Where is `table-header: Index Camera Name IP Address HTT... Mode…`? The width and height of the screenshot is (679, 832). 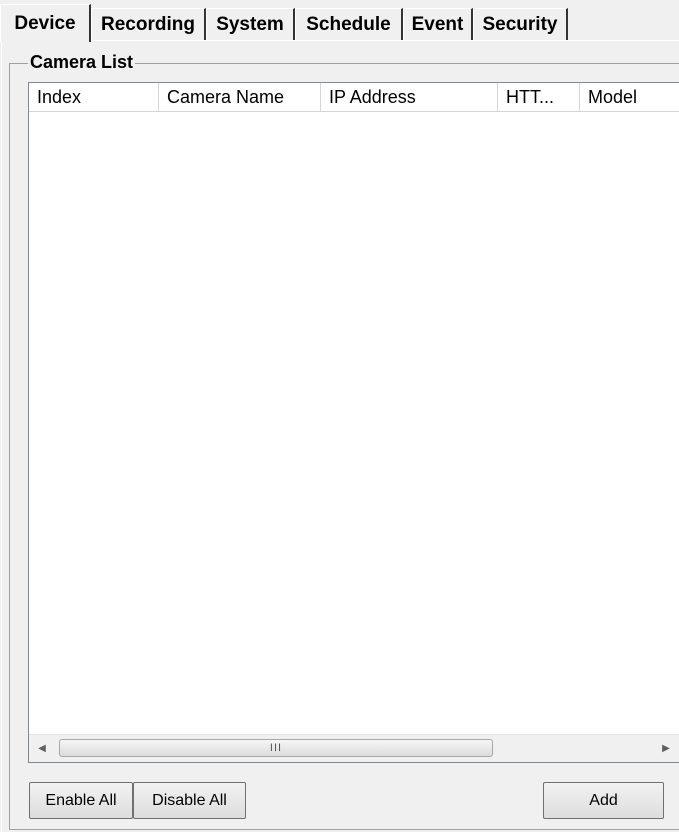
table-header: Index Camera Name IP Address HTT... Mode… is located at coordinates (354, 97).